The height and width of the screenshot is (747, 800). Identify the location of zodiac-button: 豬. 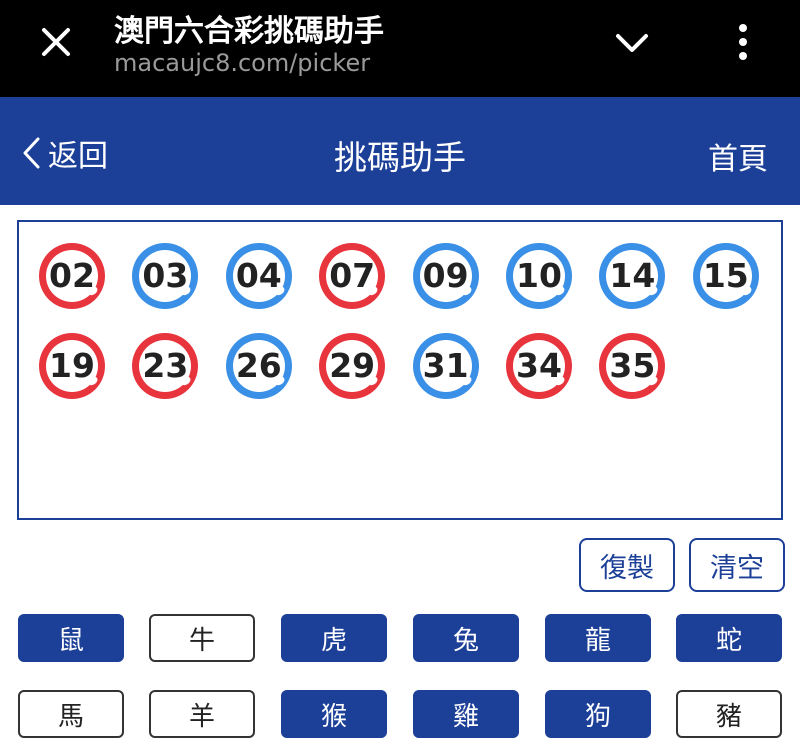
(729, 714).